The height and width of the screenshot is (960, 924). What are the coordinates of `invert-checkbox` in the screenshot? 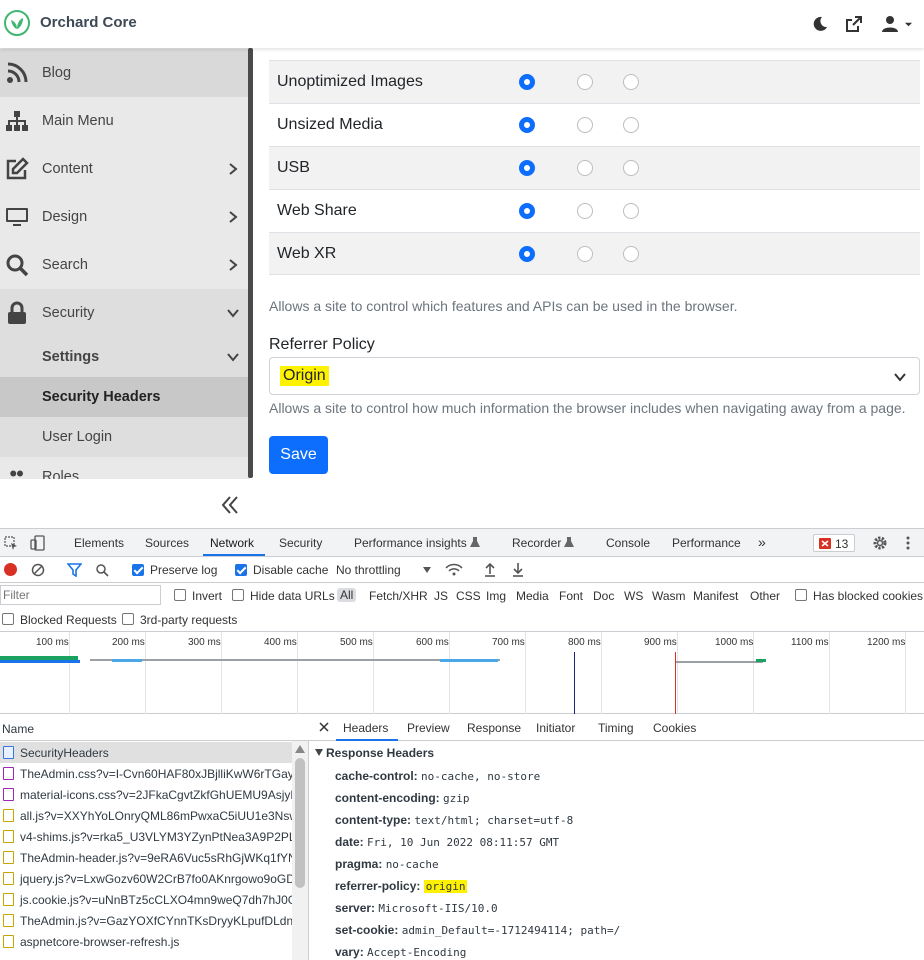 It's located at (180, 595).